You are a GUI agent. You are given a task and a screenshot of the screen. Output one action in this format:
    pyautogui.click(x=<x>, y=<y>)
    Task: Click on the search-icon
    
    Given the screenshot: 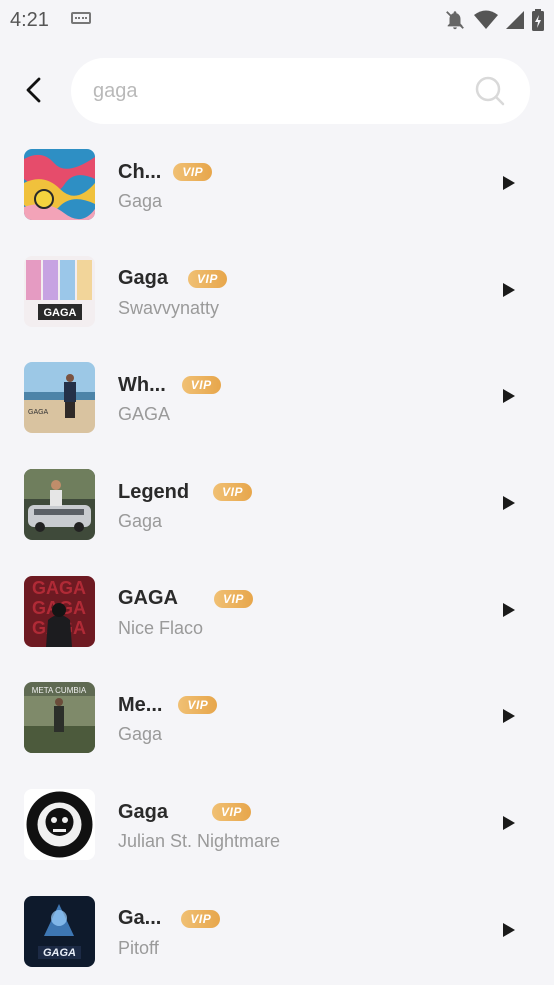 What is the action you would take?
    pyautogui.click(x=490, y=91)
    